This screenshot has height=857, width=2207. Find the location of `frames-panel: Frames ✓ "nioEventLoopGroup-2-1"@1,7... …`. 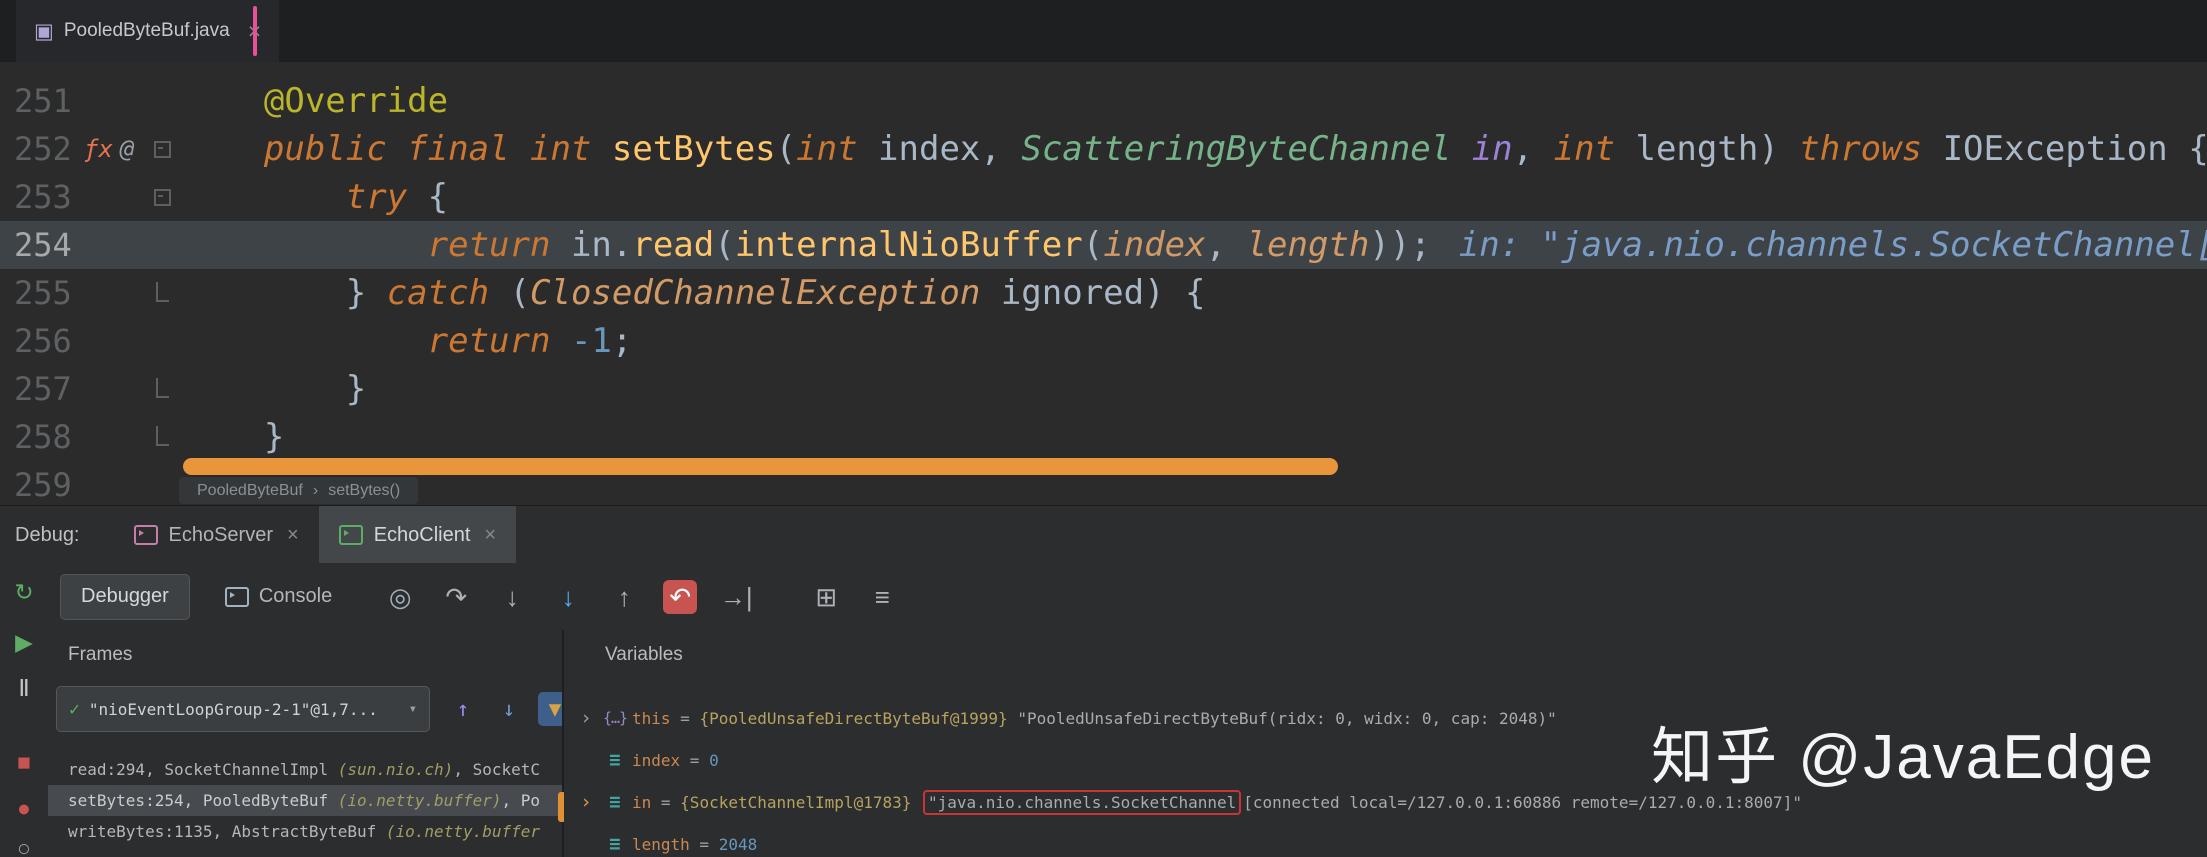

frames-panel: Frames ✓ "nioEventLoopGroup-2-1"@1,7... … is located at coordinates (305, 743).